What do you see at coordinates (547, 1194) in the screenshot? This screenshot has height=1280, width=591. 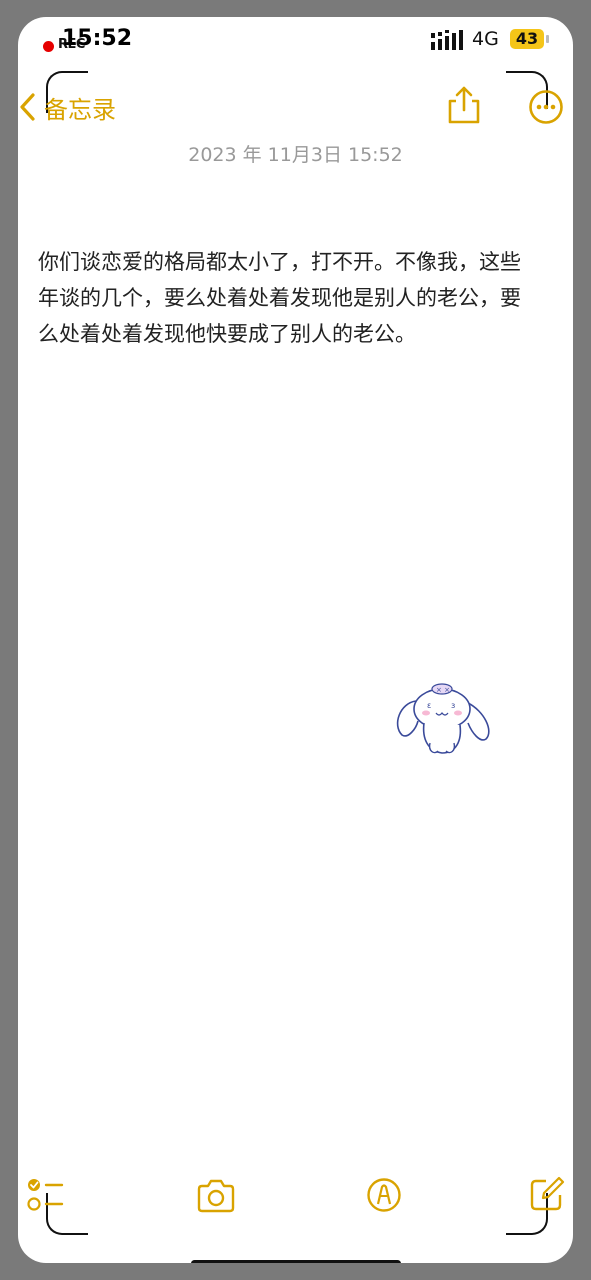 I see `compose-icon` at bounding box center [547, 1194].